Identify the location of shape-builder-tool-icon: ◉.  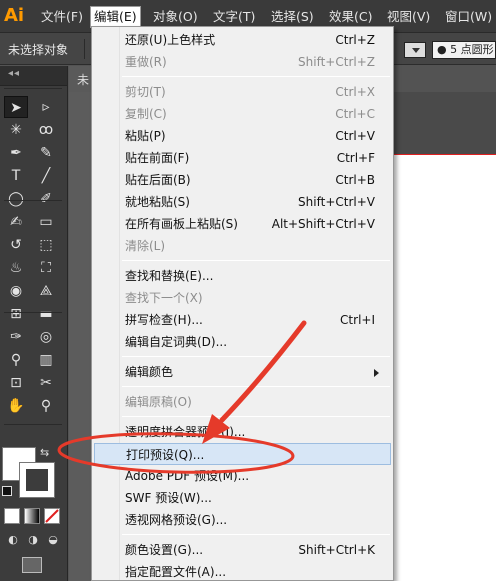
(16, 291).